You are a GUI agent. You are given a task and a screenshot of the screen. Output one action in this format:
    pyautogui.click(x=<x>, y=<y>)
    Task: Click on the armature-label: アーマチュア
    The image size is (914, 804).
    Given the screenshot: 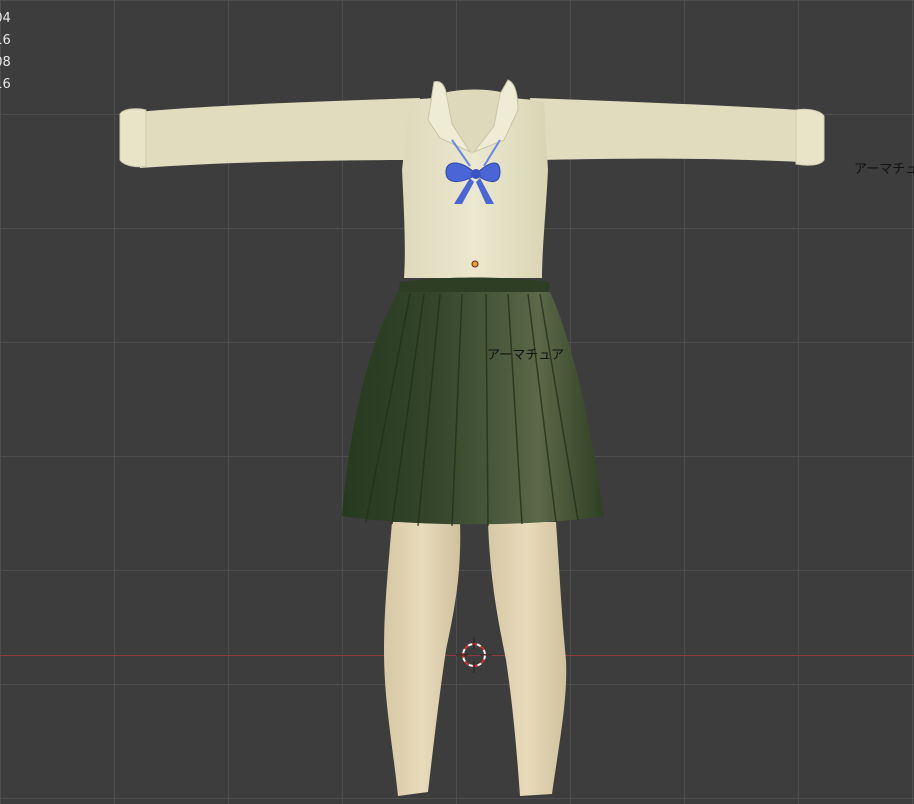 What is the action you would take?
    pyautogui.click(x=525, y=355)
    